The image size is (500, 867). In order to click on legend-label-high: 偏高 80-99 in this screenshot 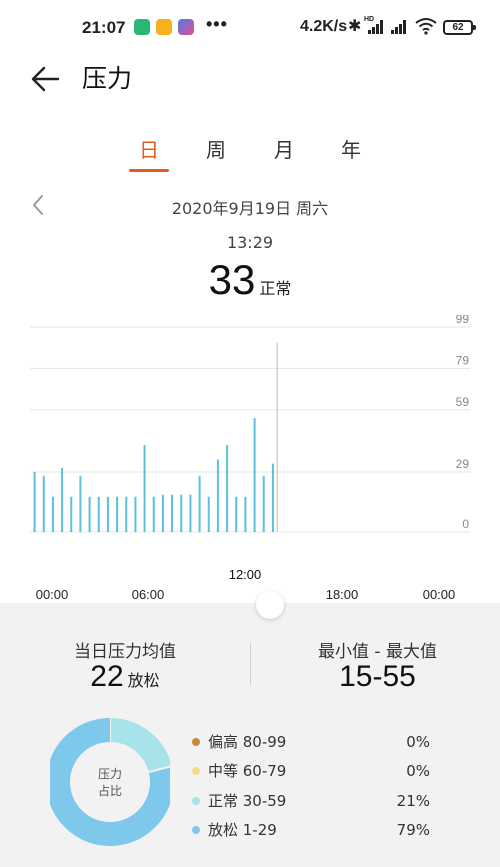, I will do `click(247, 742)`.